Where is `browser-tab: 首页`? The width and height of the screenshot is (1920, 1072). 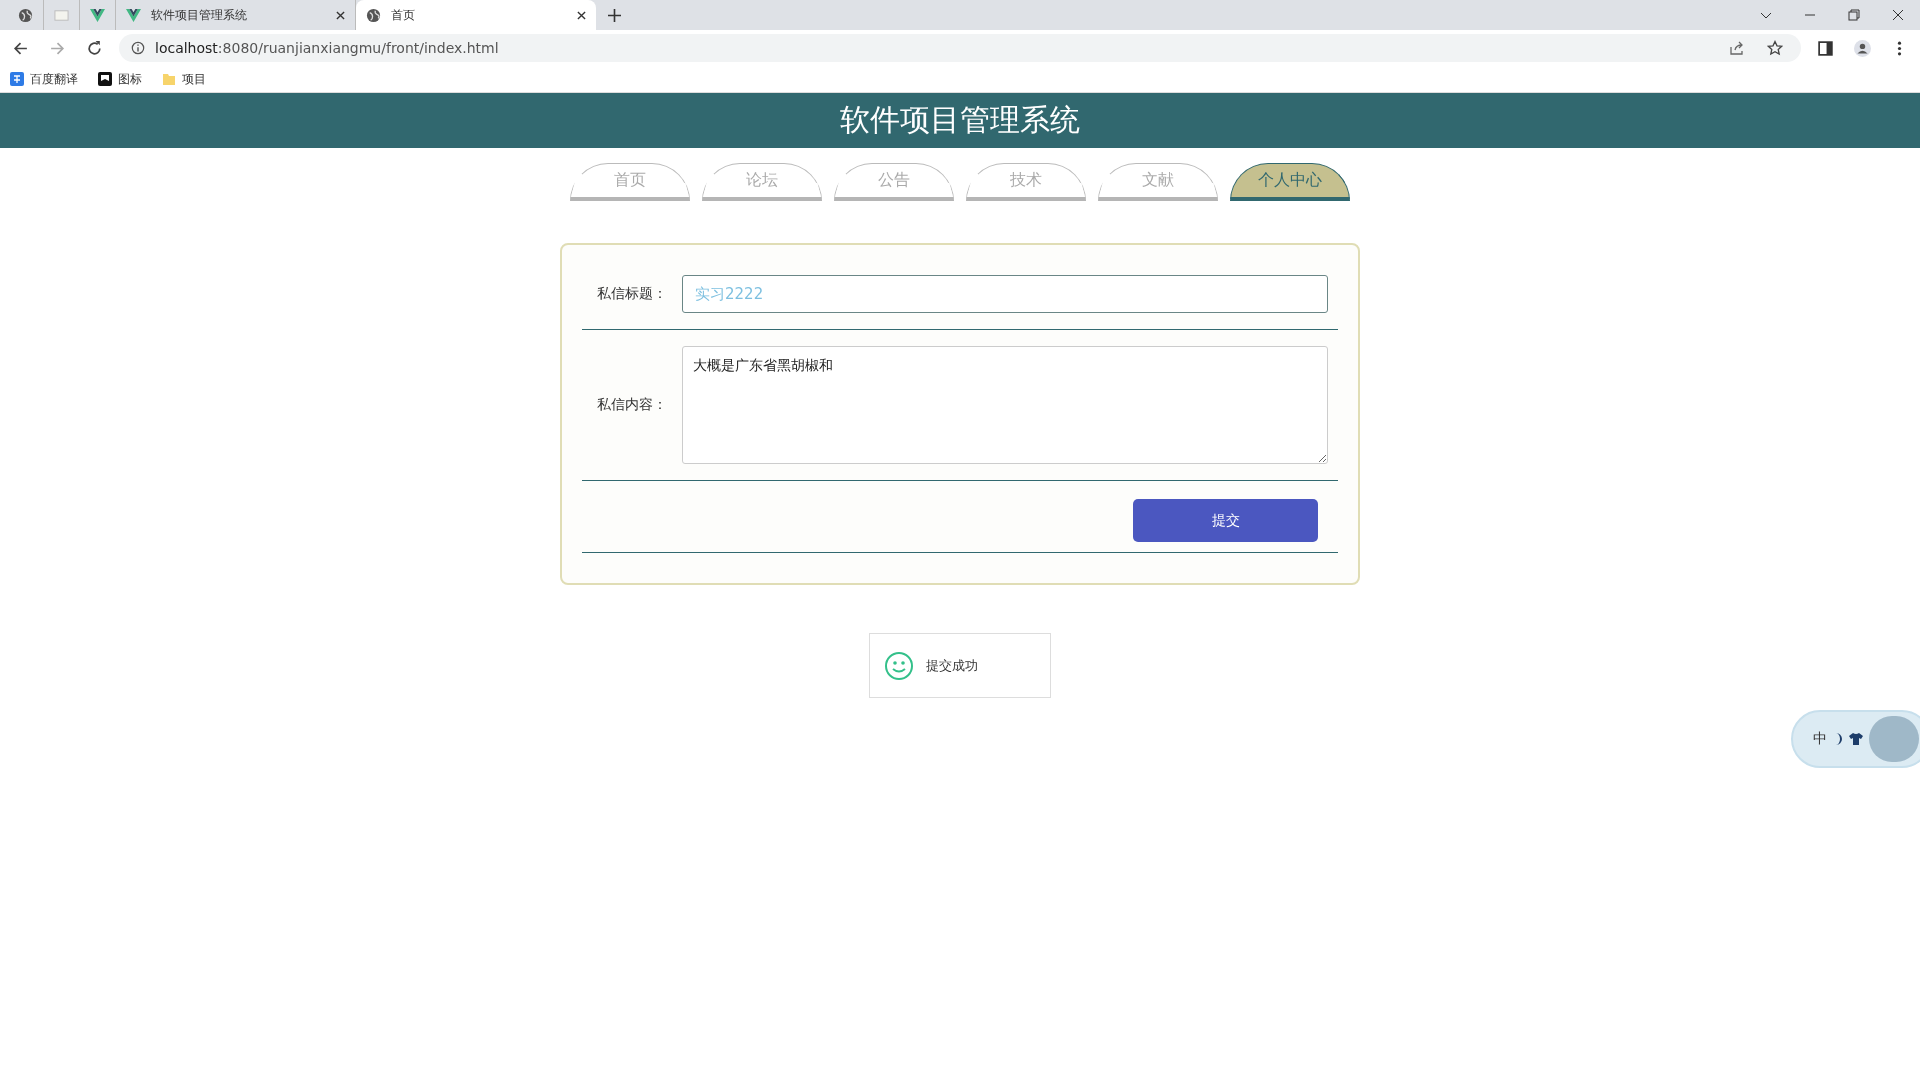
browser-tab: 首页 is located at coordinates (476, 15).